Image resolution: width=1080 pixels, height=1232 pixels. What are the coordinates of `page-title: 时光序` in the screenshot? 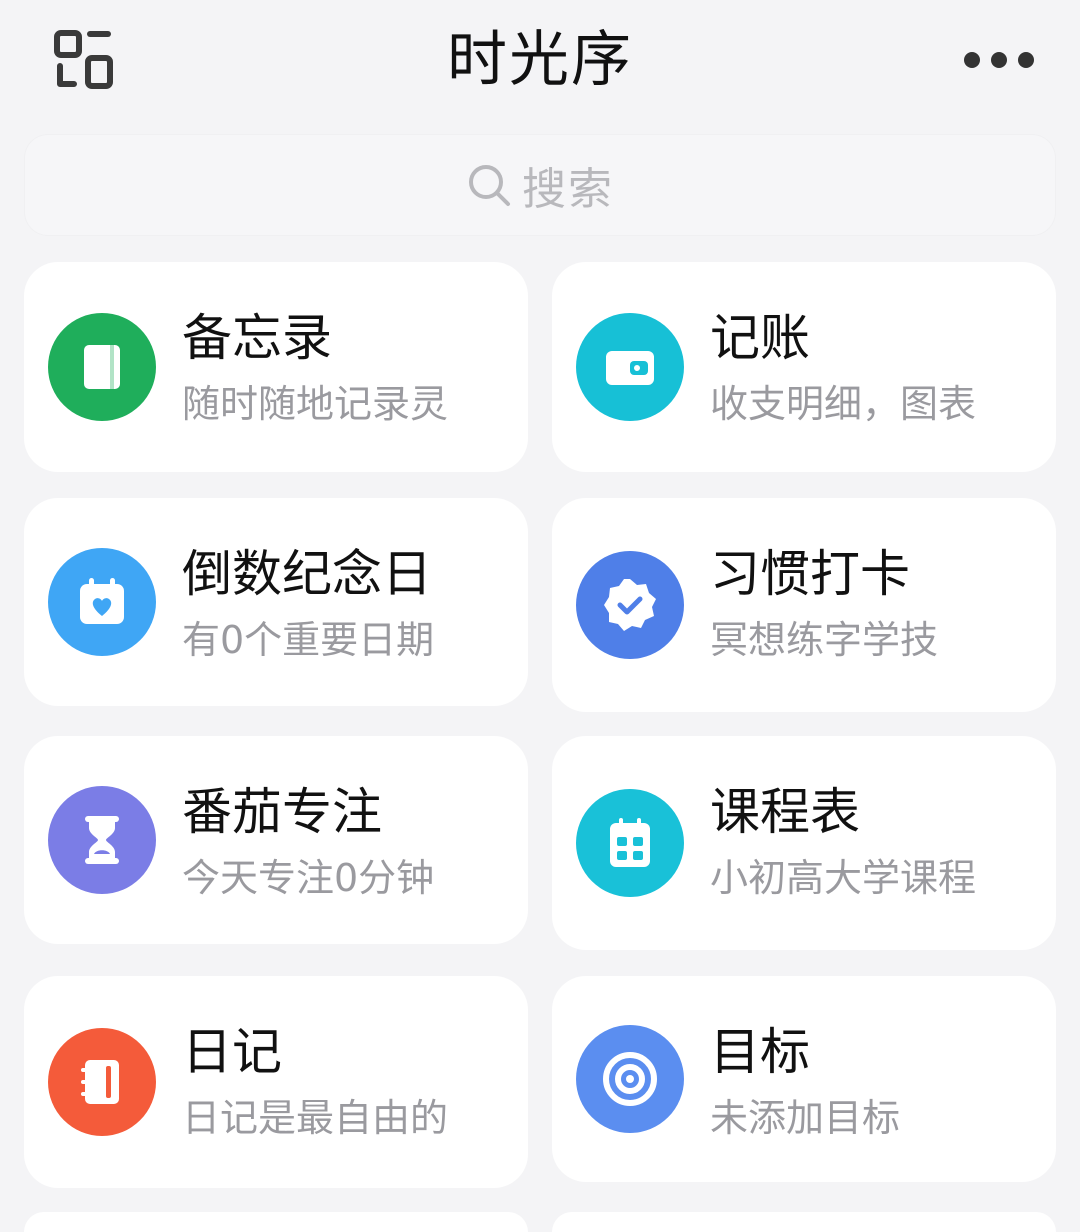 It's located at (540, 60).